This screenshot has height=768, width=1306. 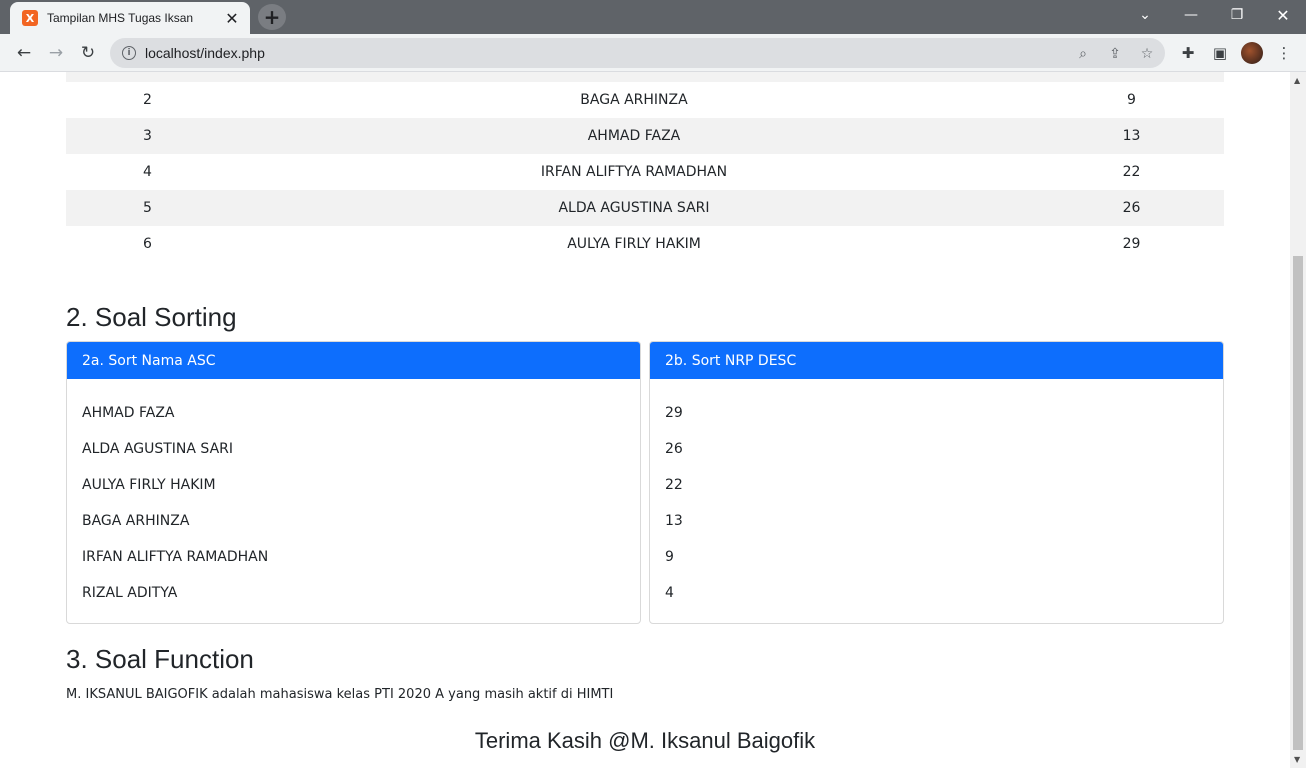 I want to click on menu-kebab-icon: ⋮, so click(x=1284, y=53).